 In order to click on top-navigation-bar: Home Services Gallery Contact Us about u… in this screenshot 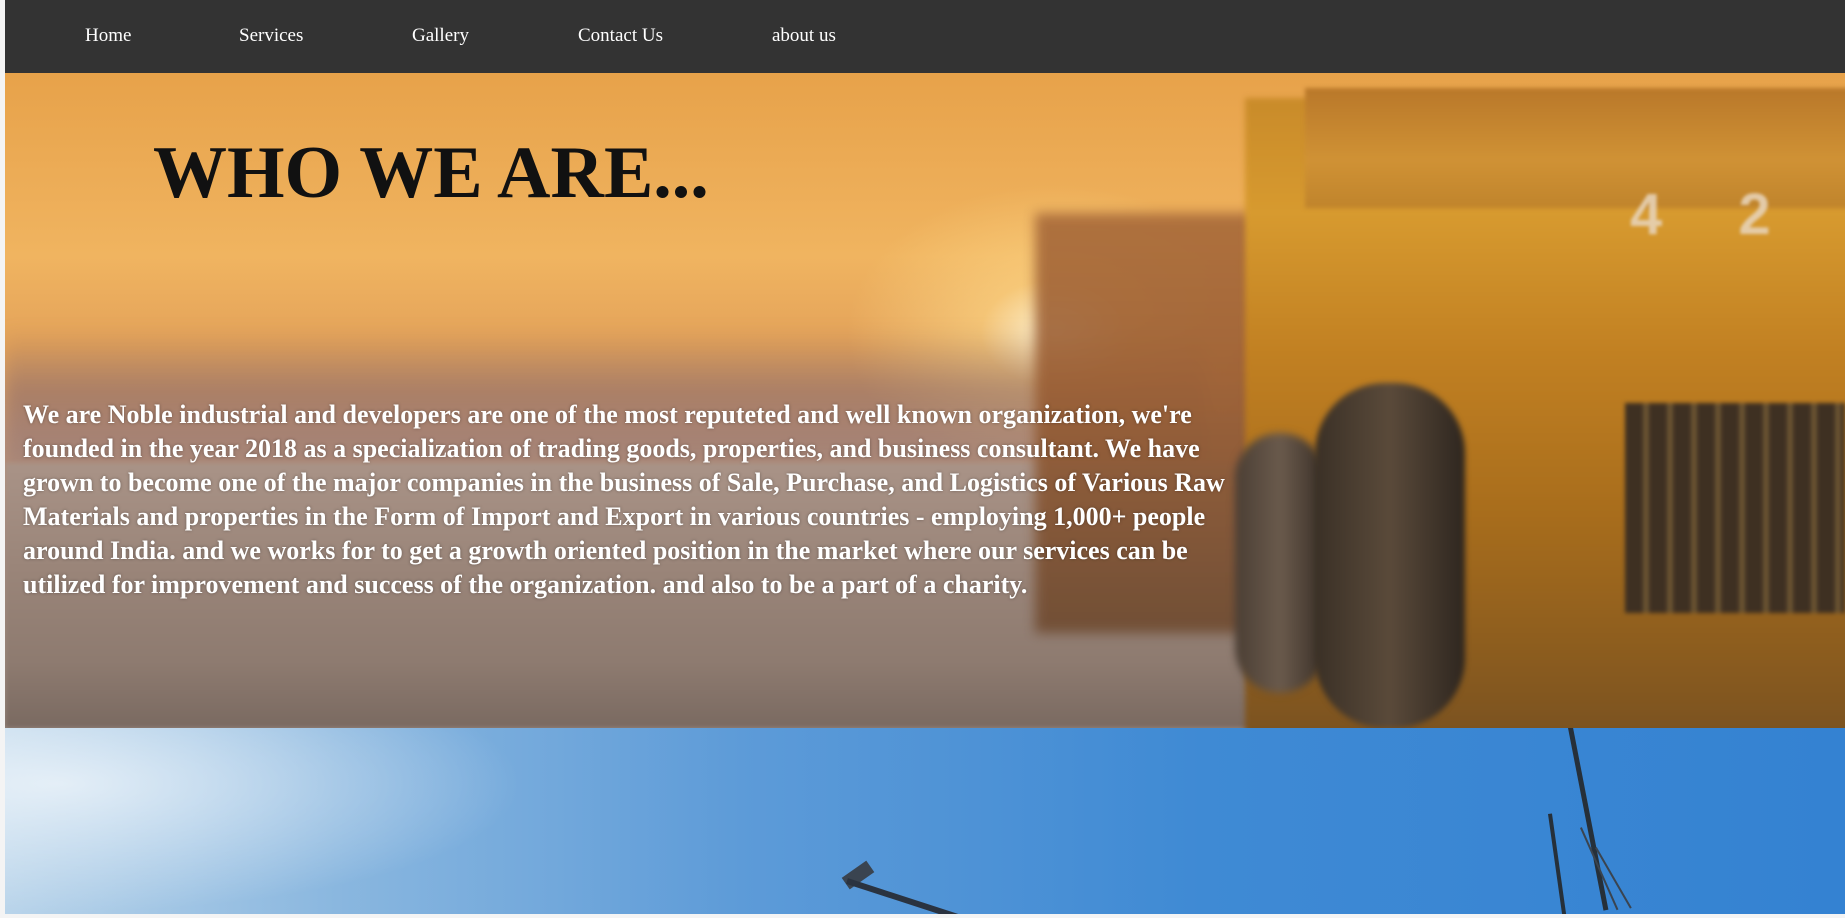, I will do `click(925, 36)`.